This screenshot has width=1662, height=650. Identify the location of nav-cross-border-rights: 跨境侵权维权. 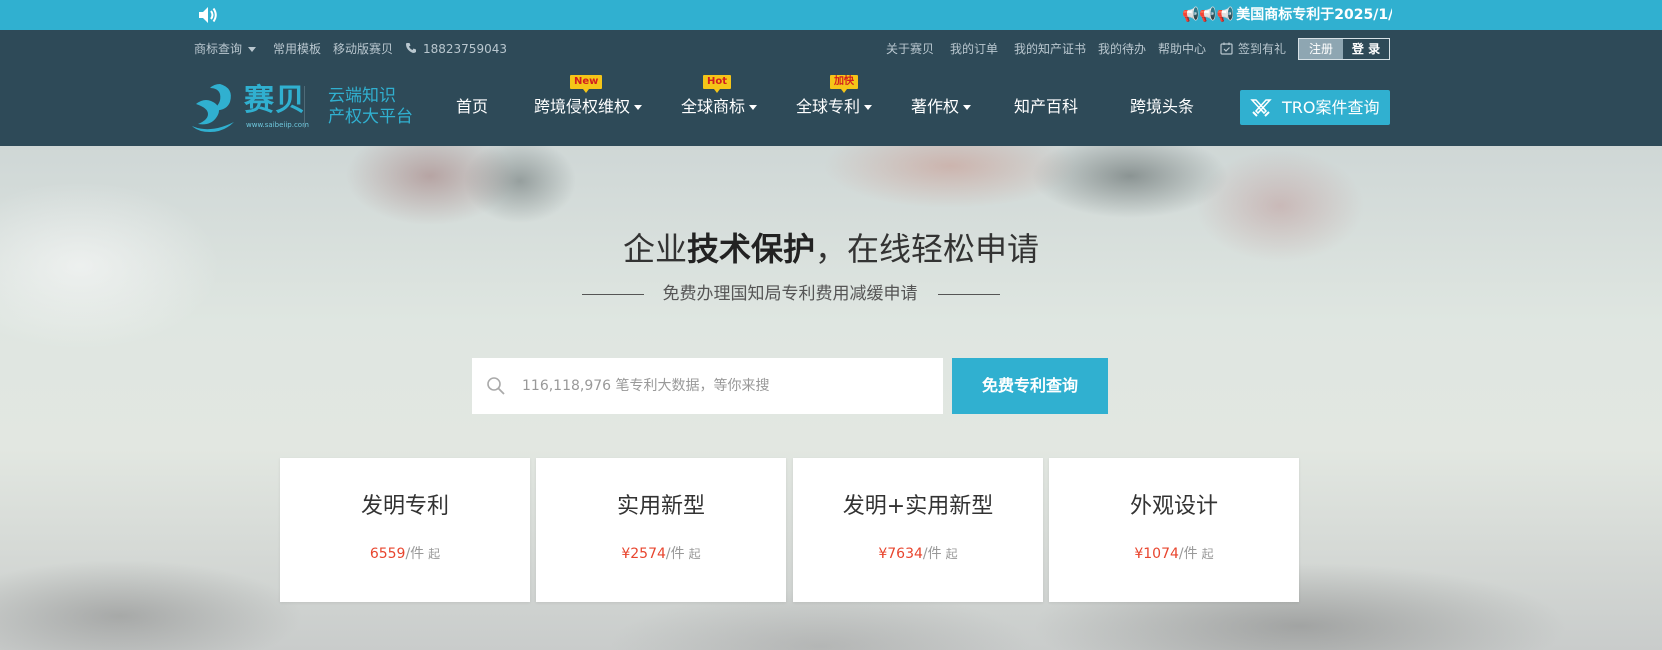
(588, 107).